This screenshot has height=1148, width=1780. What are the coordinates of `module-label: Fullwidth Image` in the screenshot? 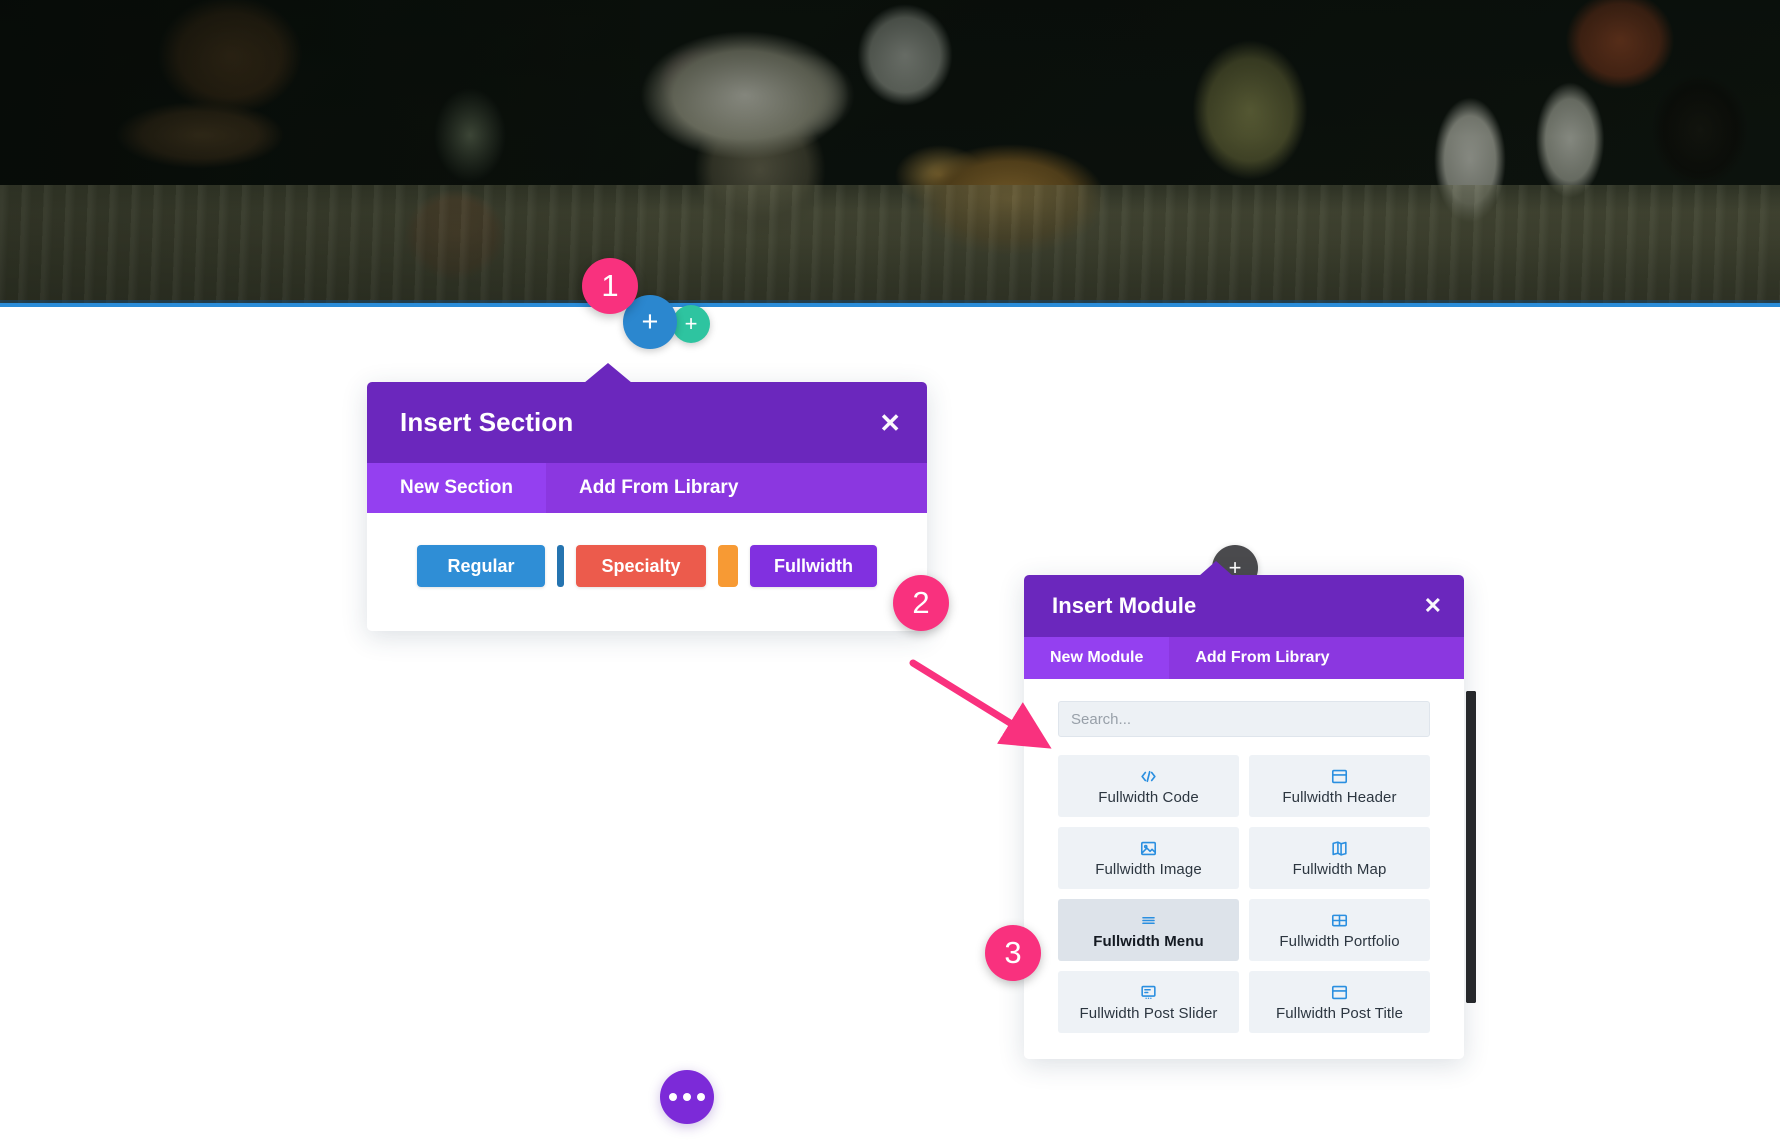 It's located at (1148, 869).